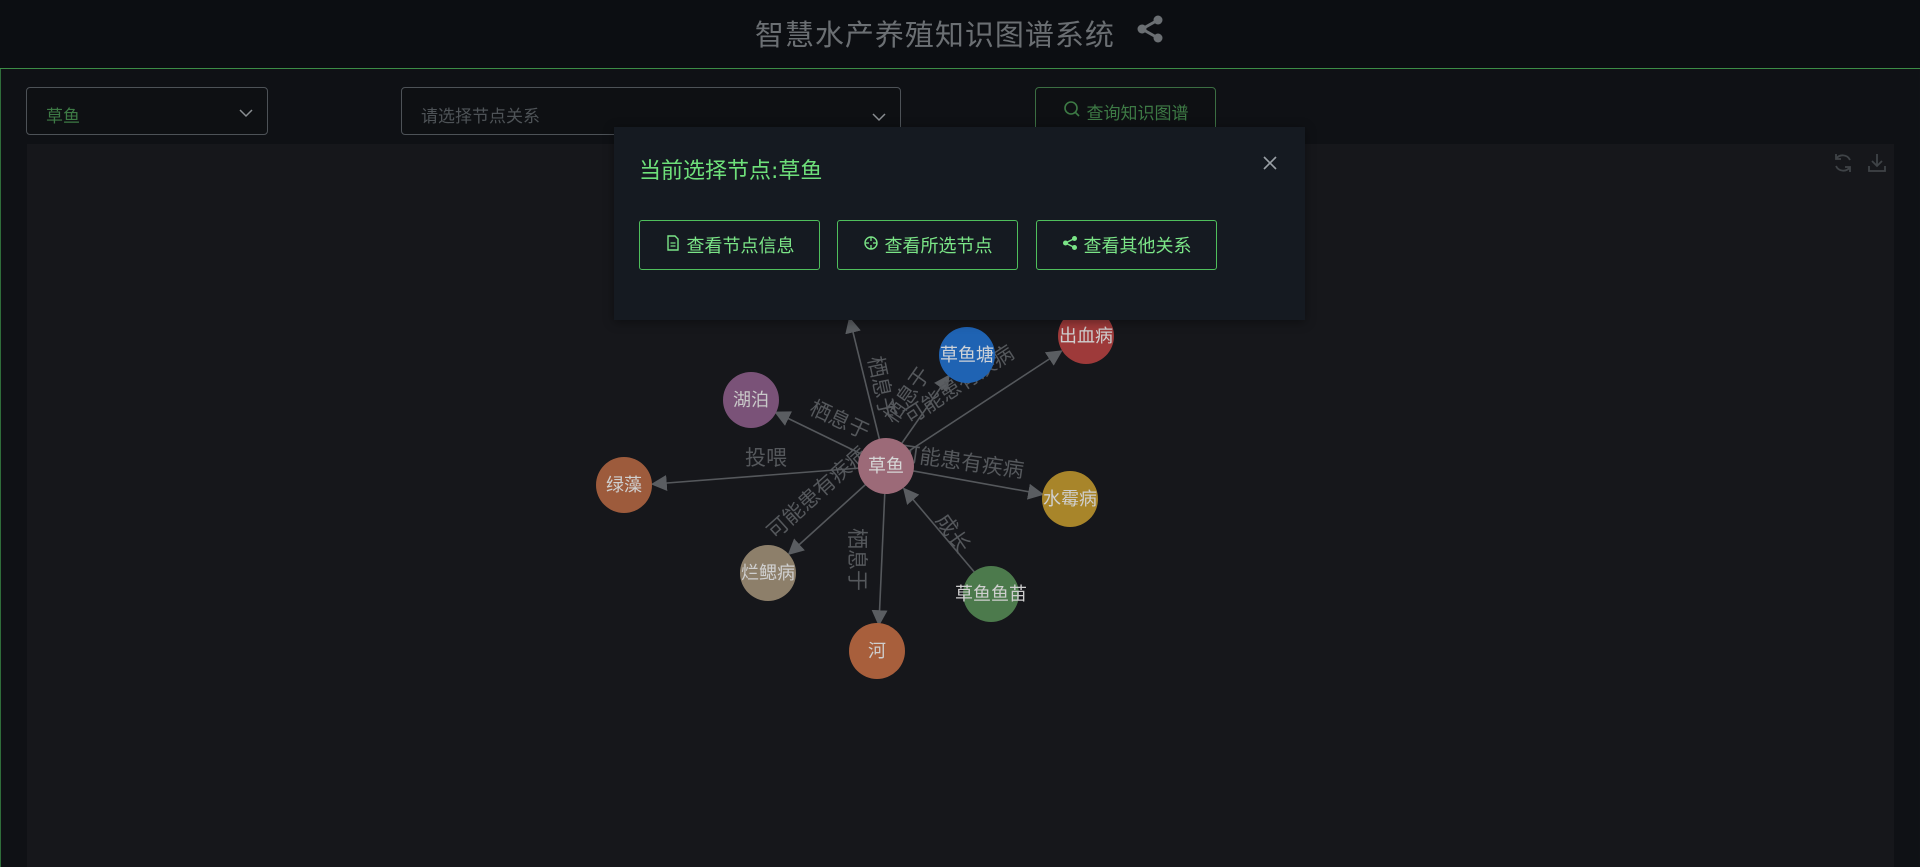 Image resolution: width=1920 pixels, height=867 pixels. Describe the element at coordinates (961, 461) in the screenshot. I see `edge-label: 可能患有疾病` at that location.